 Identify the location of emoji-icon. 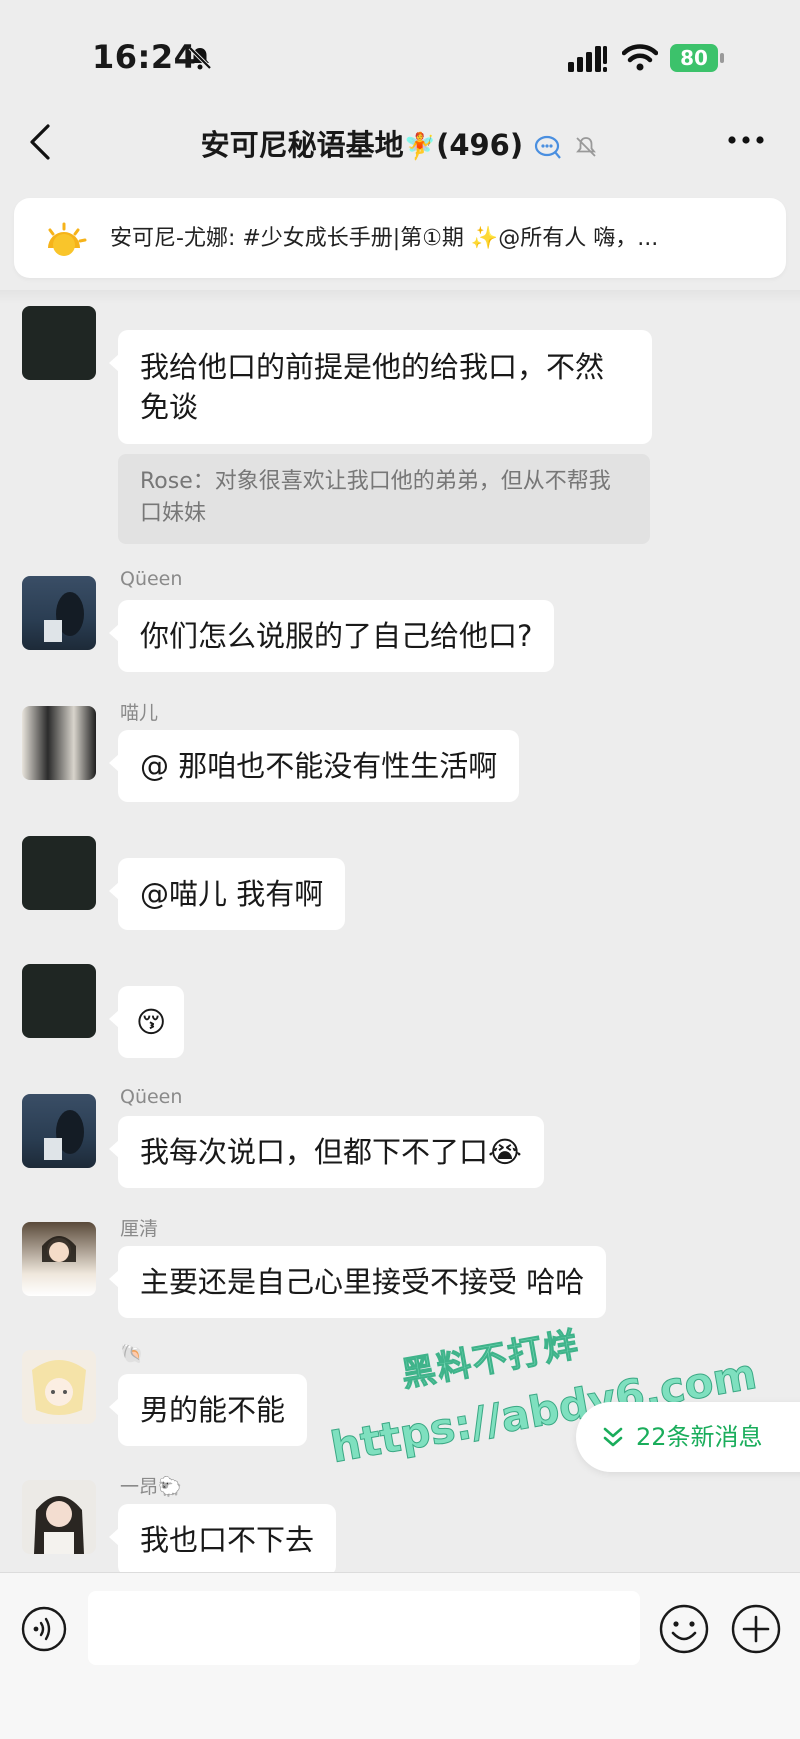
(684, 1629).